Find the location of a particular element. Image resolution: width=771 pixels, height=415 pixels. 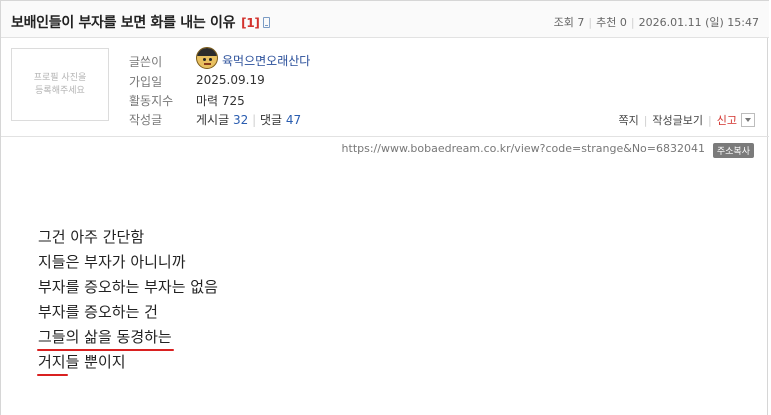

post-title: 보배인들이 부자를 보면 화를 내는 이유 [1] is located at coordinates (140, 22).